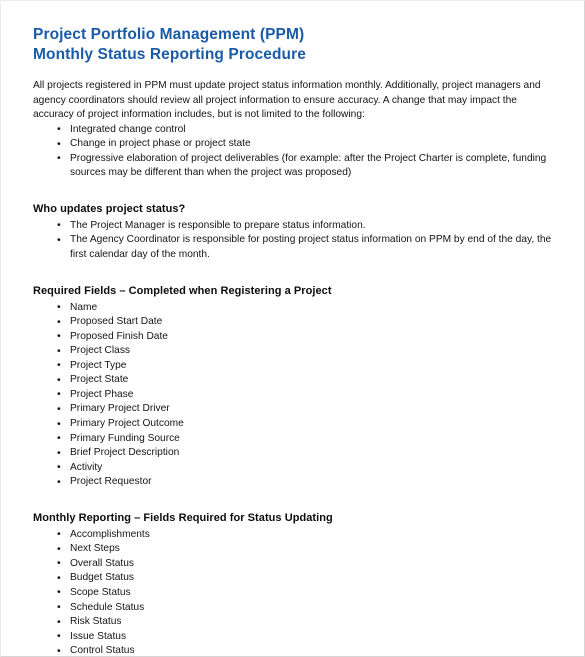 Image resolution: width=585 pixels, height=657 pixels. Describe the element at coordinates (294, 650) in the screenshot. I see `list-item: Control Status` at that location.